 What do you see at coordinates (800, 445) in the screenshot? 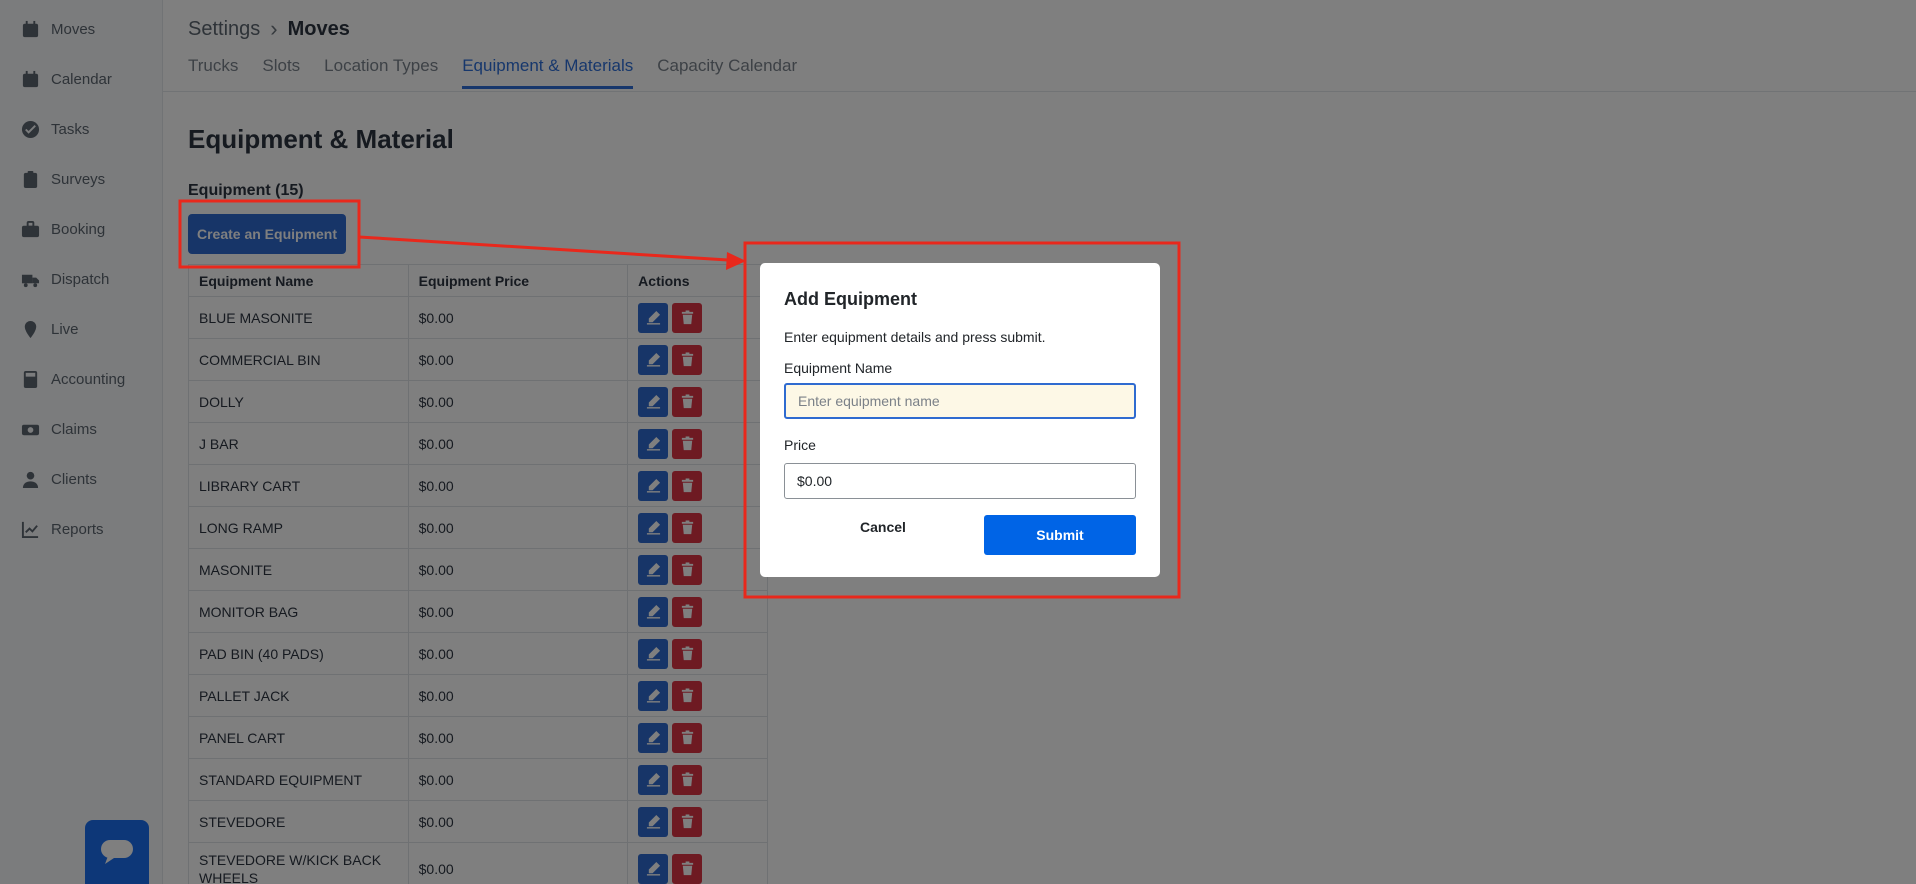
I see `price-label: Price` at bounding box center [800, 445].